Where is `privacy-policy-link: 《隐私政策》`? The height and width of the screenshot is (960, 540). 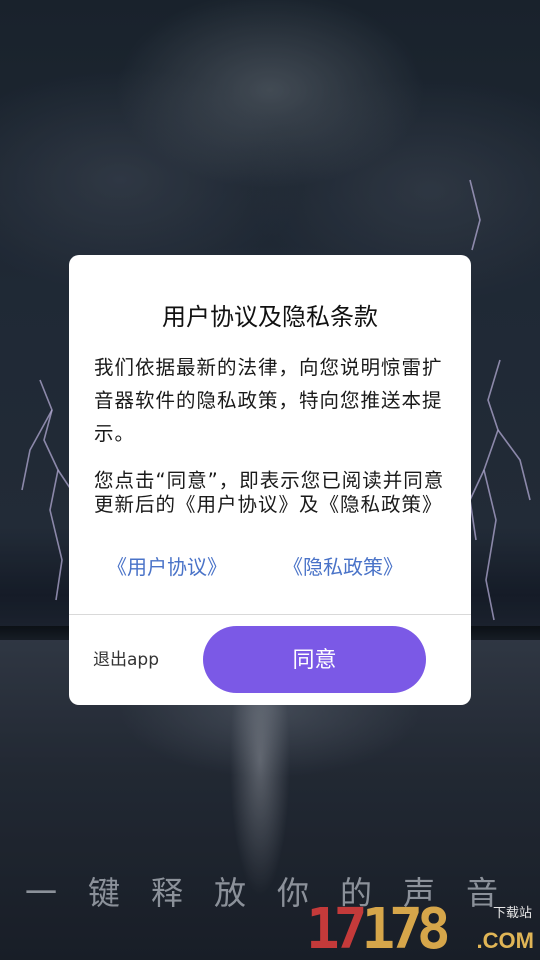 privacy-policy-link: 《隐私政策》 is located at coordinates (343, 567).